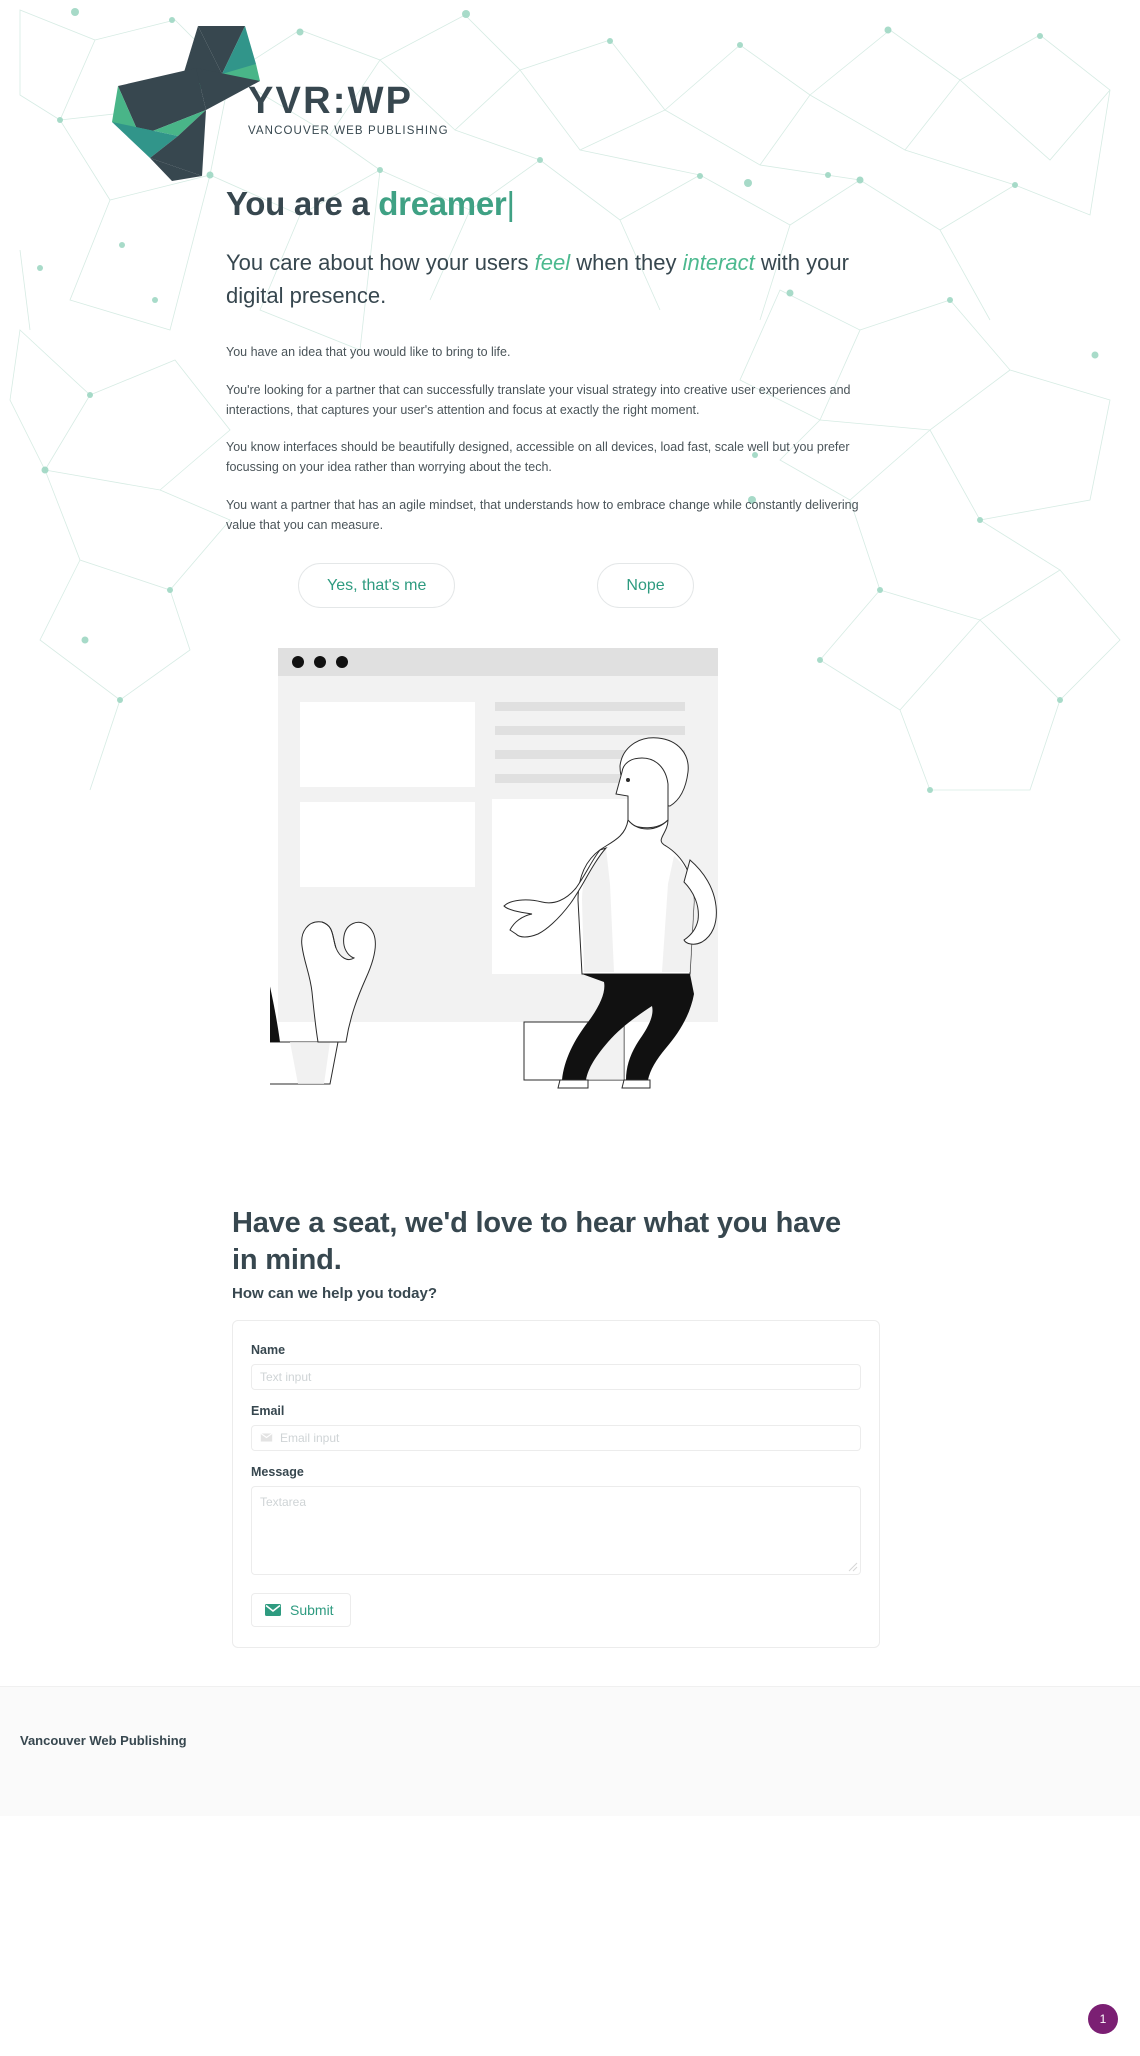 The image size is (1140, 2056). I want to click on message-textarea, so click(556, 1527).